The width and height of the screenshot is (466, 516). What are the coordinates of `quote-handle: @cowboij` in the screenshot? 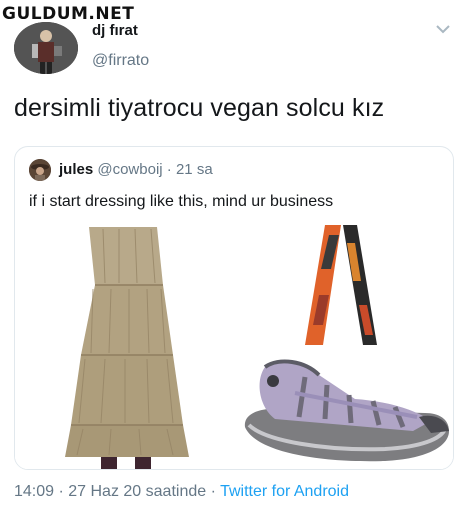 It's located at (129, 169).